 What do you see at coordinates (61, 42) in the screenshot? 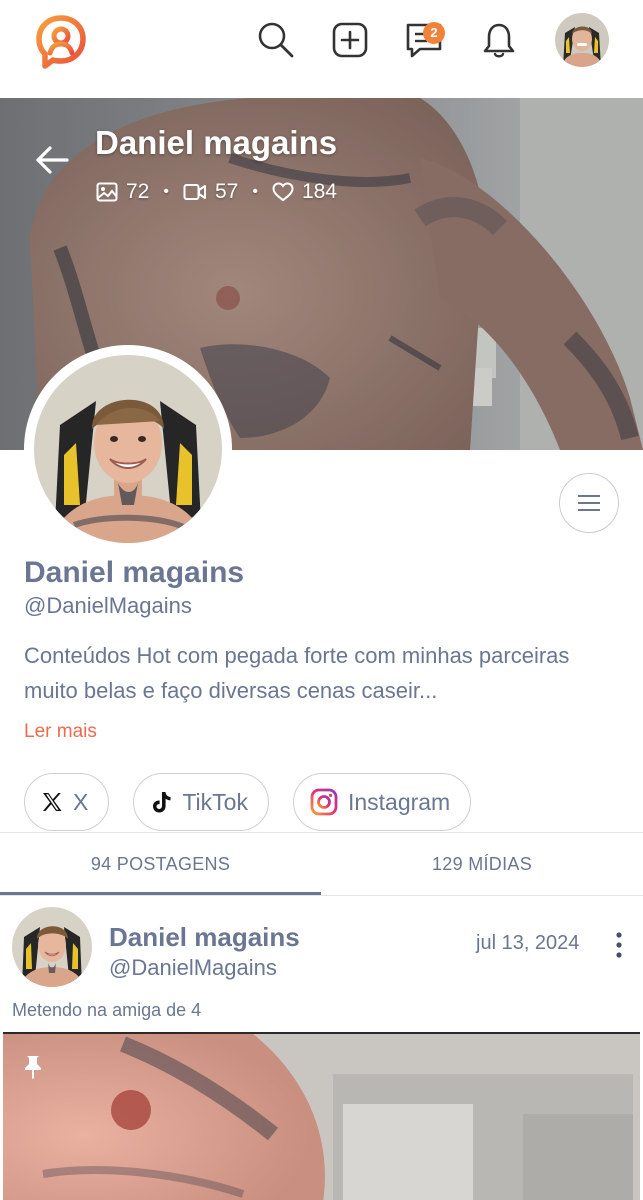
I see `brand-logo` at bounding box center [61, 42].